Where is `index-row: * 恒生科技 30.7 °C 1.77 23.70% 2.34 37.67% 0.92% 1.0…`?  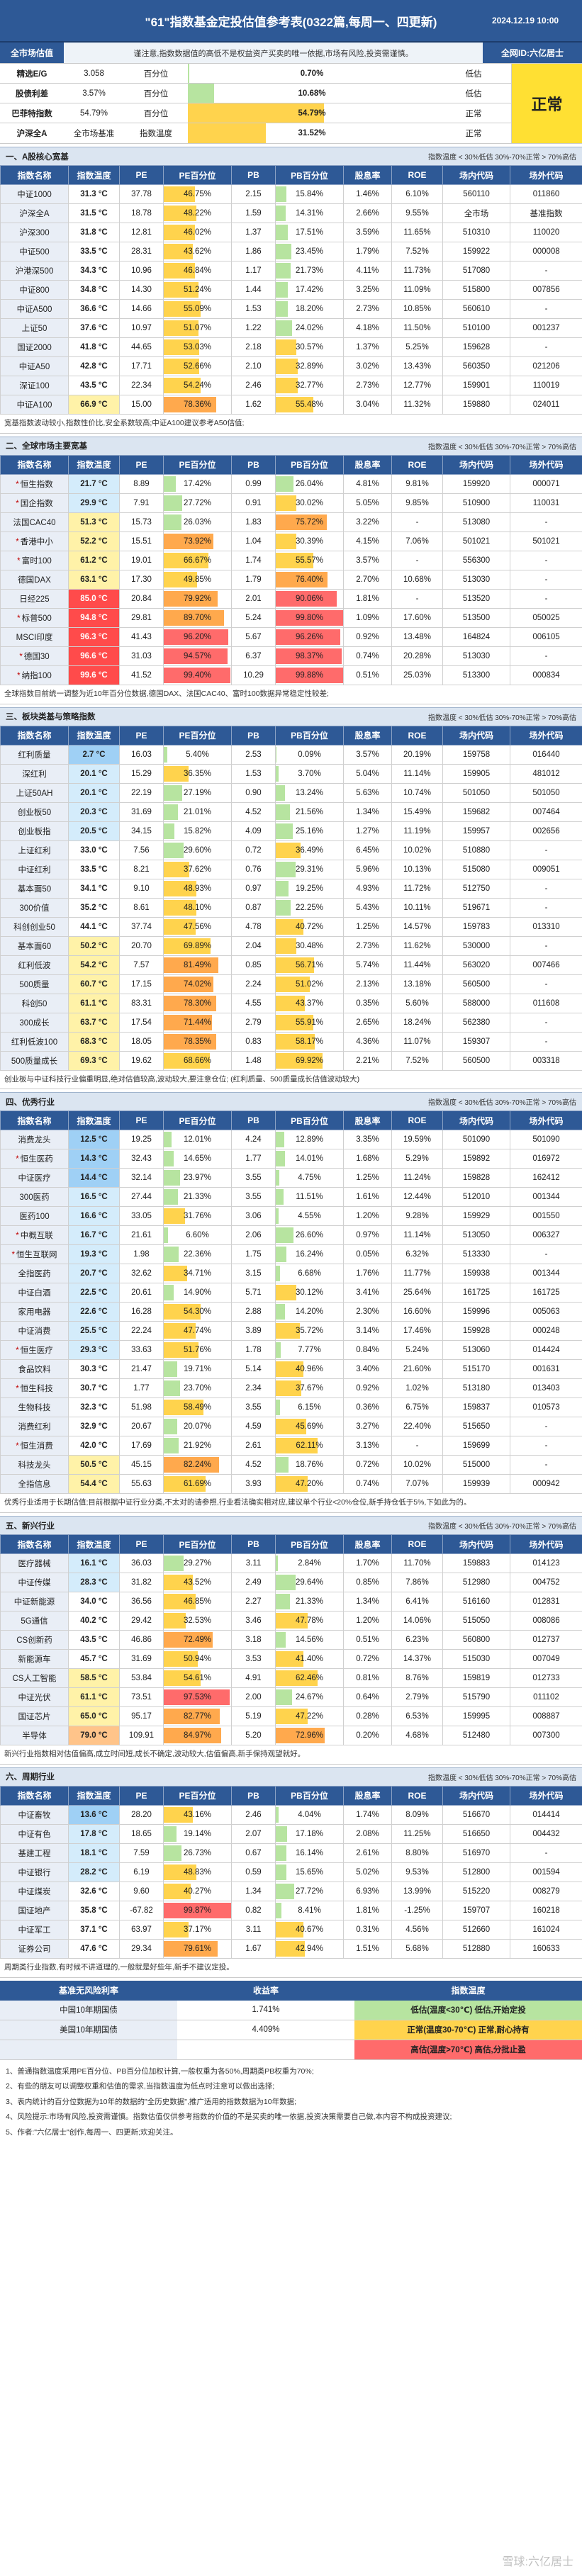 index-row: * 恒生科技 30.7 °C 1.77 23.70% 2.34 37.67% 0.92% 1.0… is located at coordinates (291, 1388).